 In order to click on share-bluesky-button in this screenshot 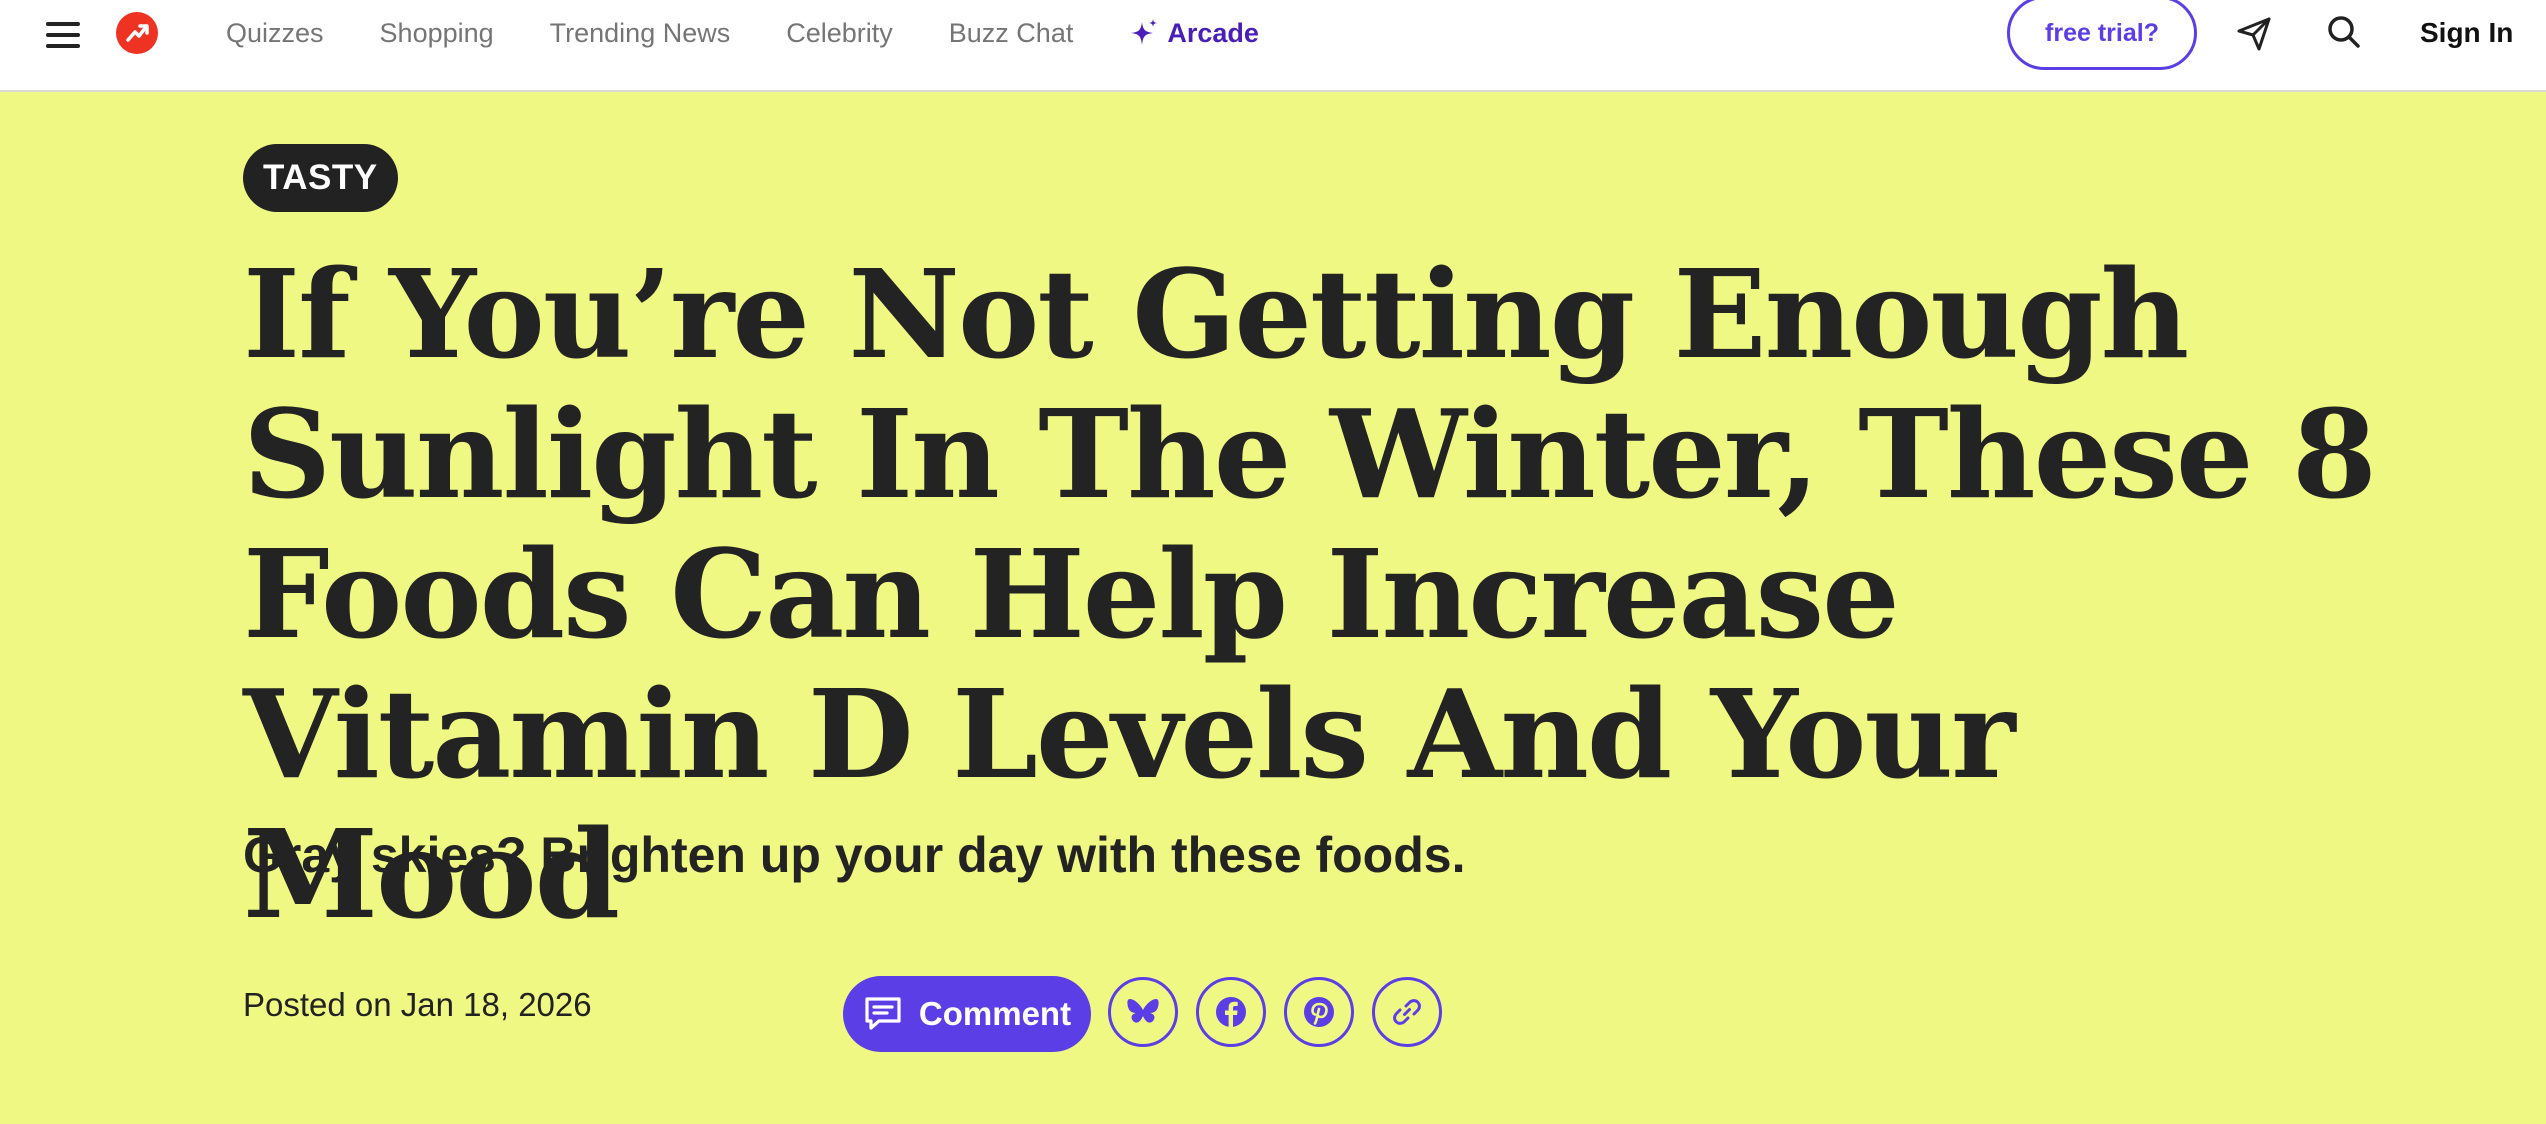, I will do `click(1143, 1012)`.